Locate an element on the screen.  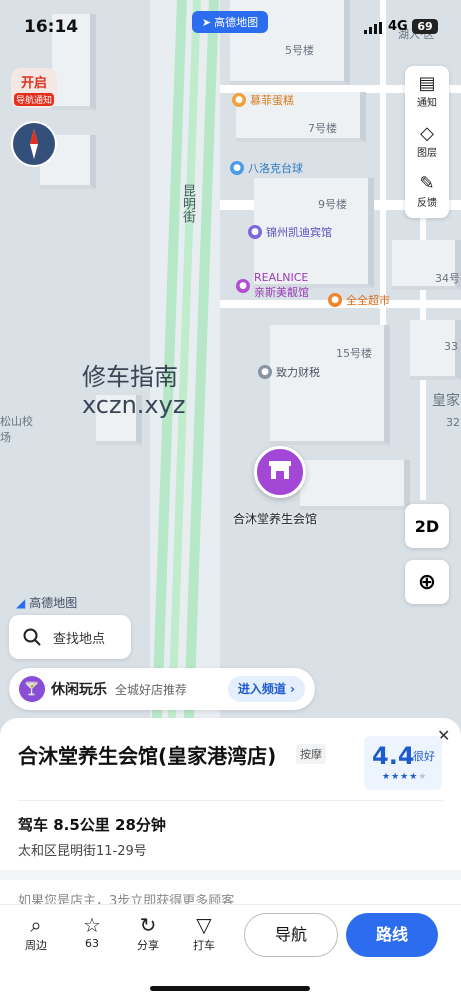
amap-pill-label: 高德地图 is located at coordinates (236, 22).